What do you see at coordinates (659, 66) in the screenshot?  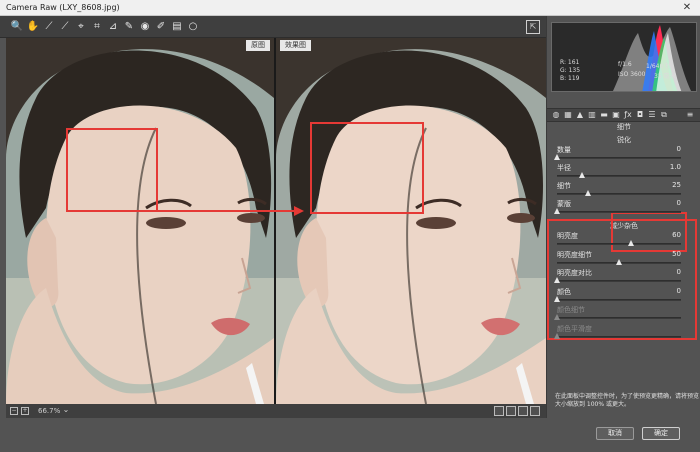 I see `shutter-value: 1/640 秒` at bounding box center [659, 66].